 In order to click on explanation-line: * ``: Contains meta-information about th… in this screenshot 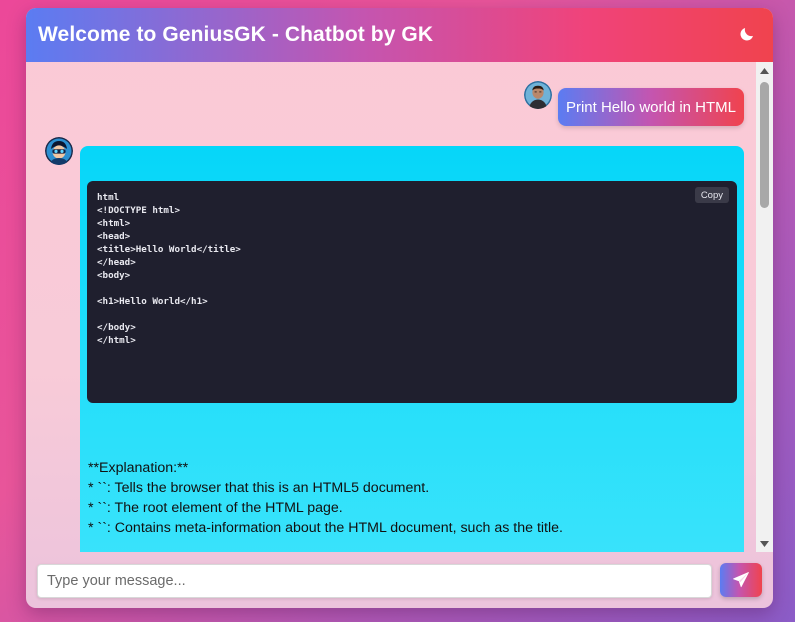, I will do `click(325, 528)`.